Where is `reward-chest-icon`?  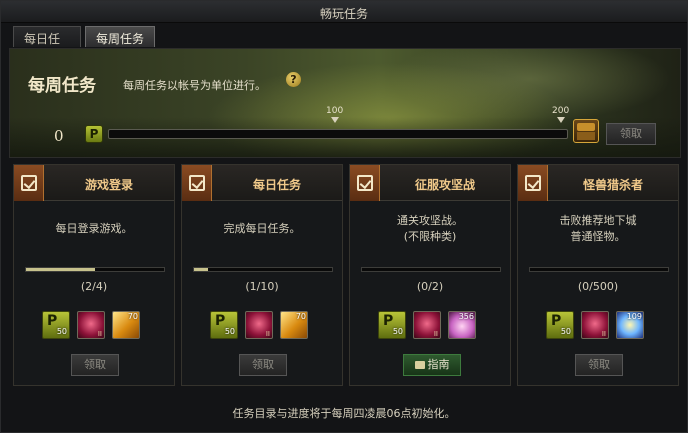
reward-chest-icon is located at coordinates (586, 131).